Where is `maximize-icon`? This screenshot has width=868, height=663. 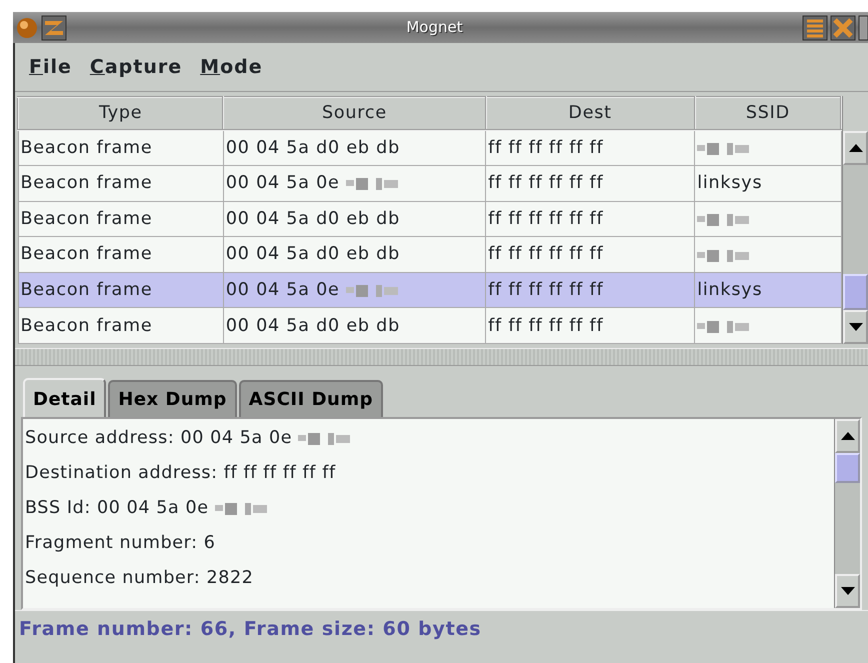 maximize-icon is located at coordinates (863, 27).